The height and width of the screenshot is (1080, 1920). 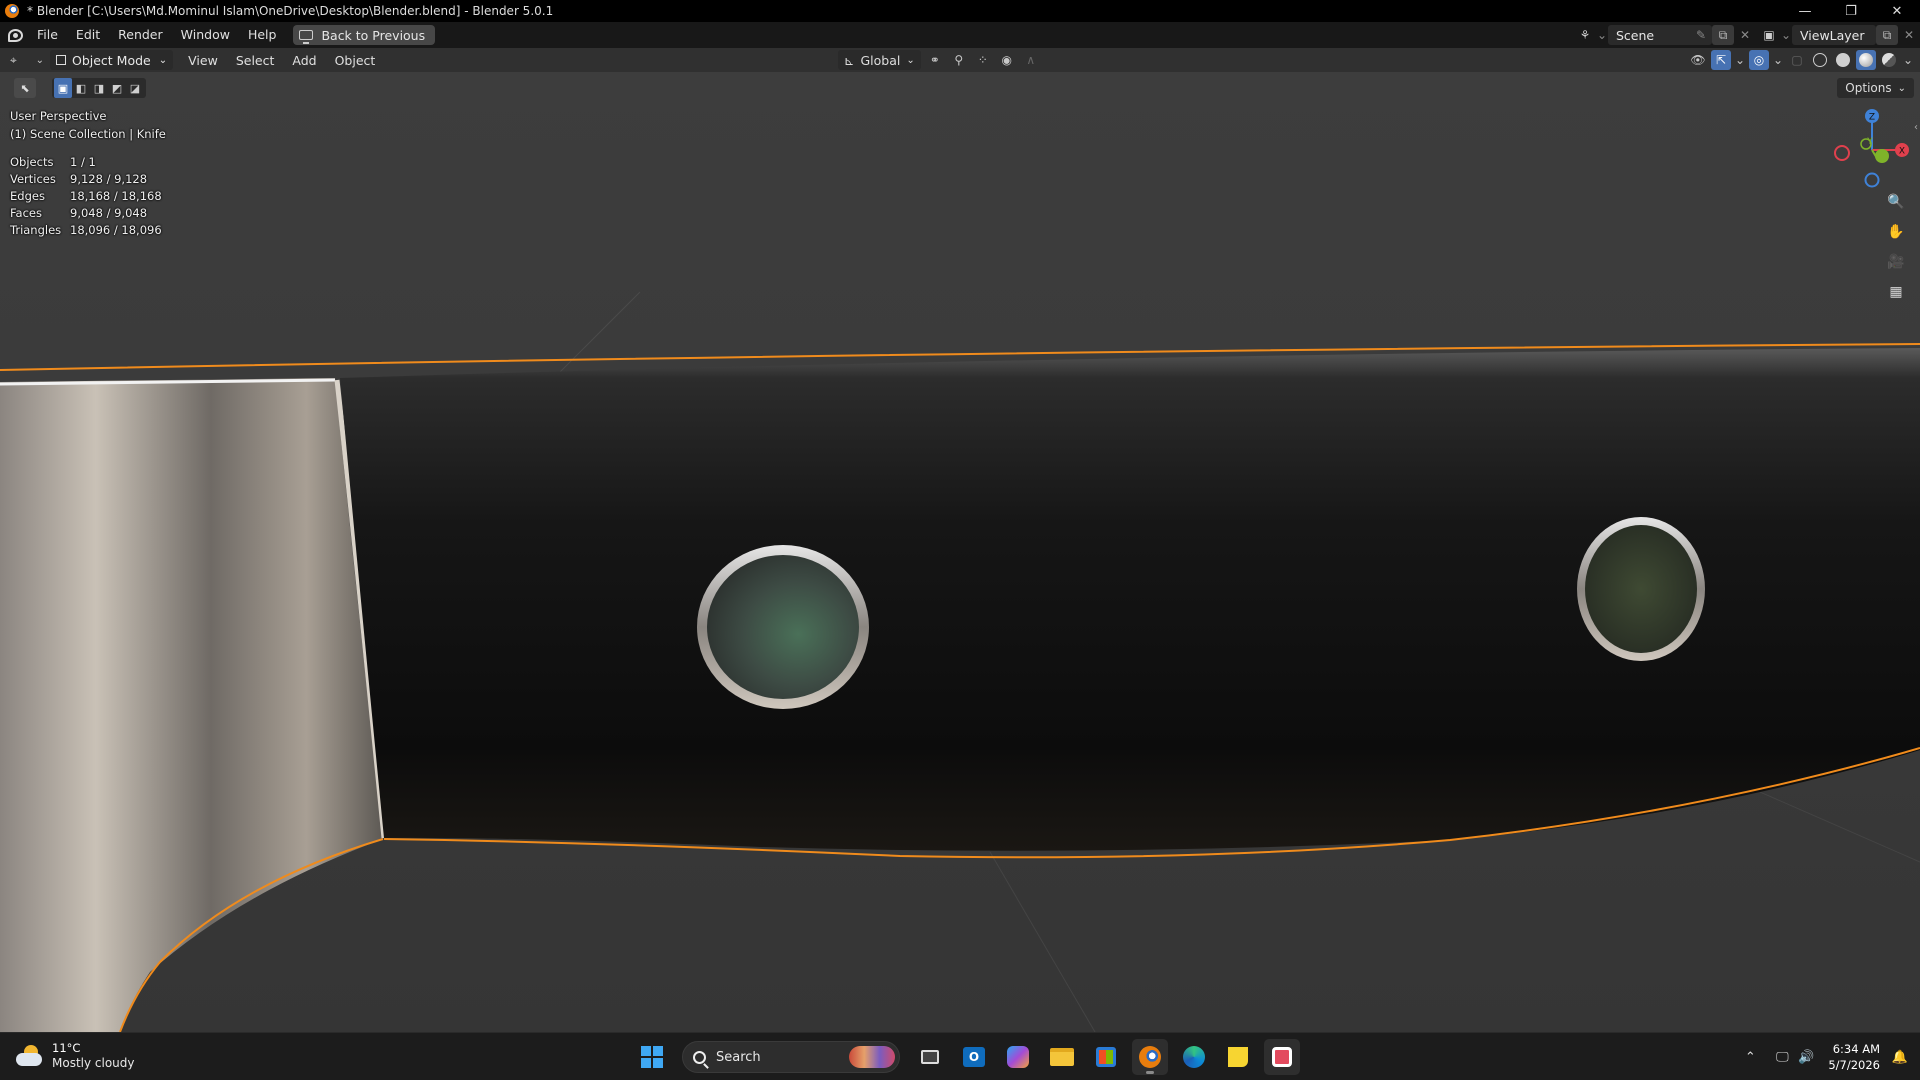 What do you see at coordinates (262, 35) in the screenshot?
I see `menu-help: Help` at bounding box center [262, 35].